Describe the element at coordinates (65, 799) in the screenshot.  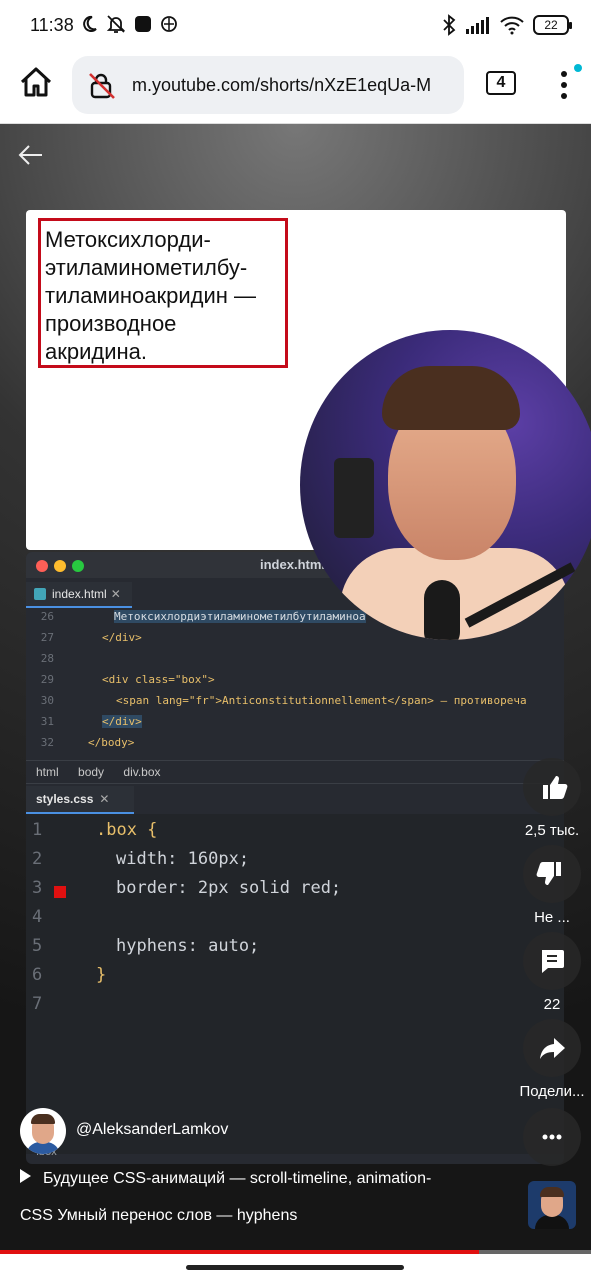
I see `tab-label: styles.css` at that location.